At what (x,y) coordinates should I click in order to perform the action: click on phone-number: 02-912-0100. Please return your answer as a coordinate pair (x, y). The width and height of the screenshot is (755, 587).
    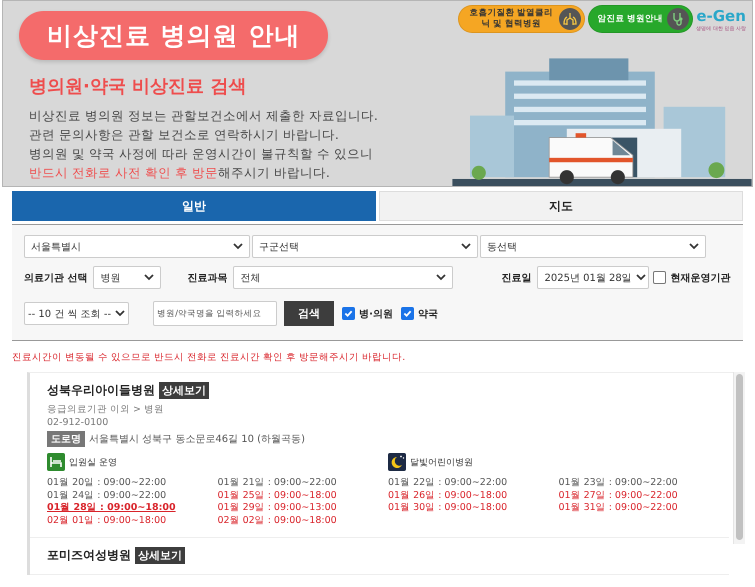
    Looking at the image, I should click on (78, 422).